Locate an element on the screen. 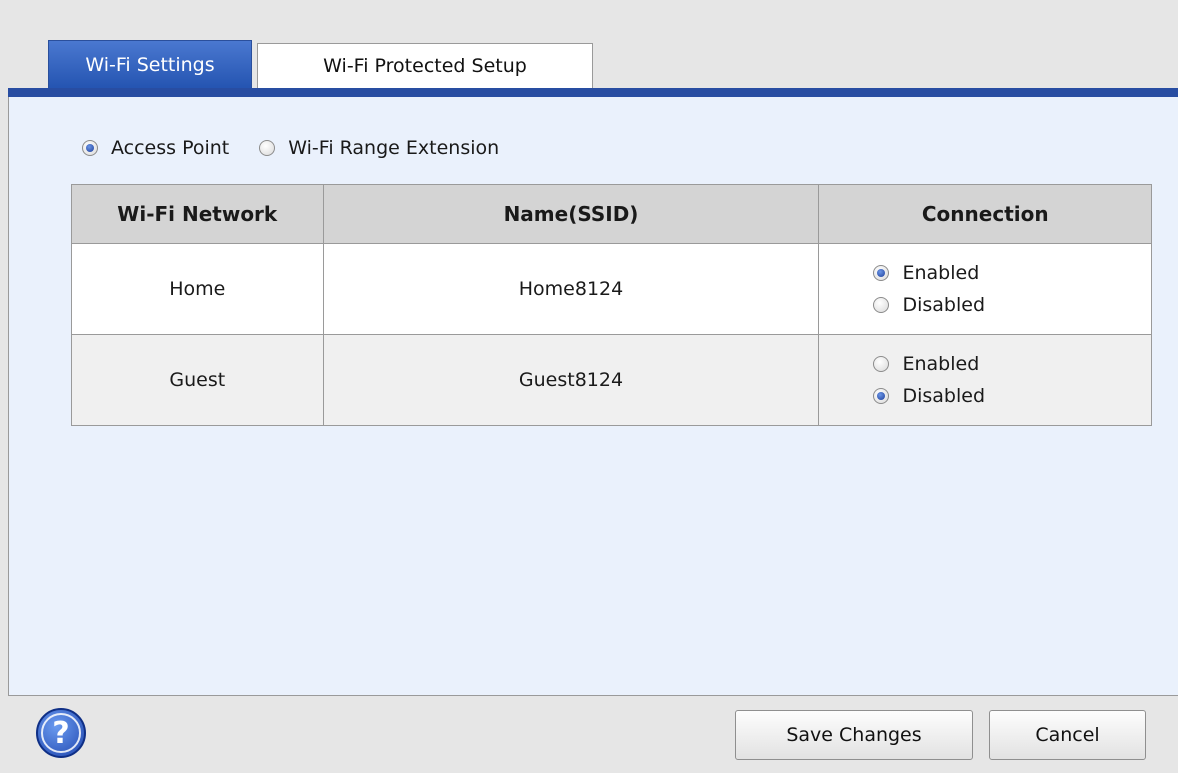 This screenshot has width=1178, height=773. tab-wifi-settings: Wi-Fi Settings is located at coordinates (150, 65).